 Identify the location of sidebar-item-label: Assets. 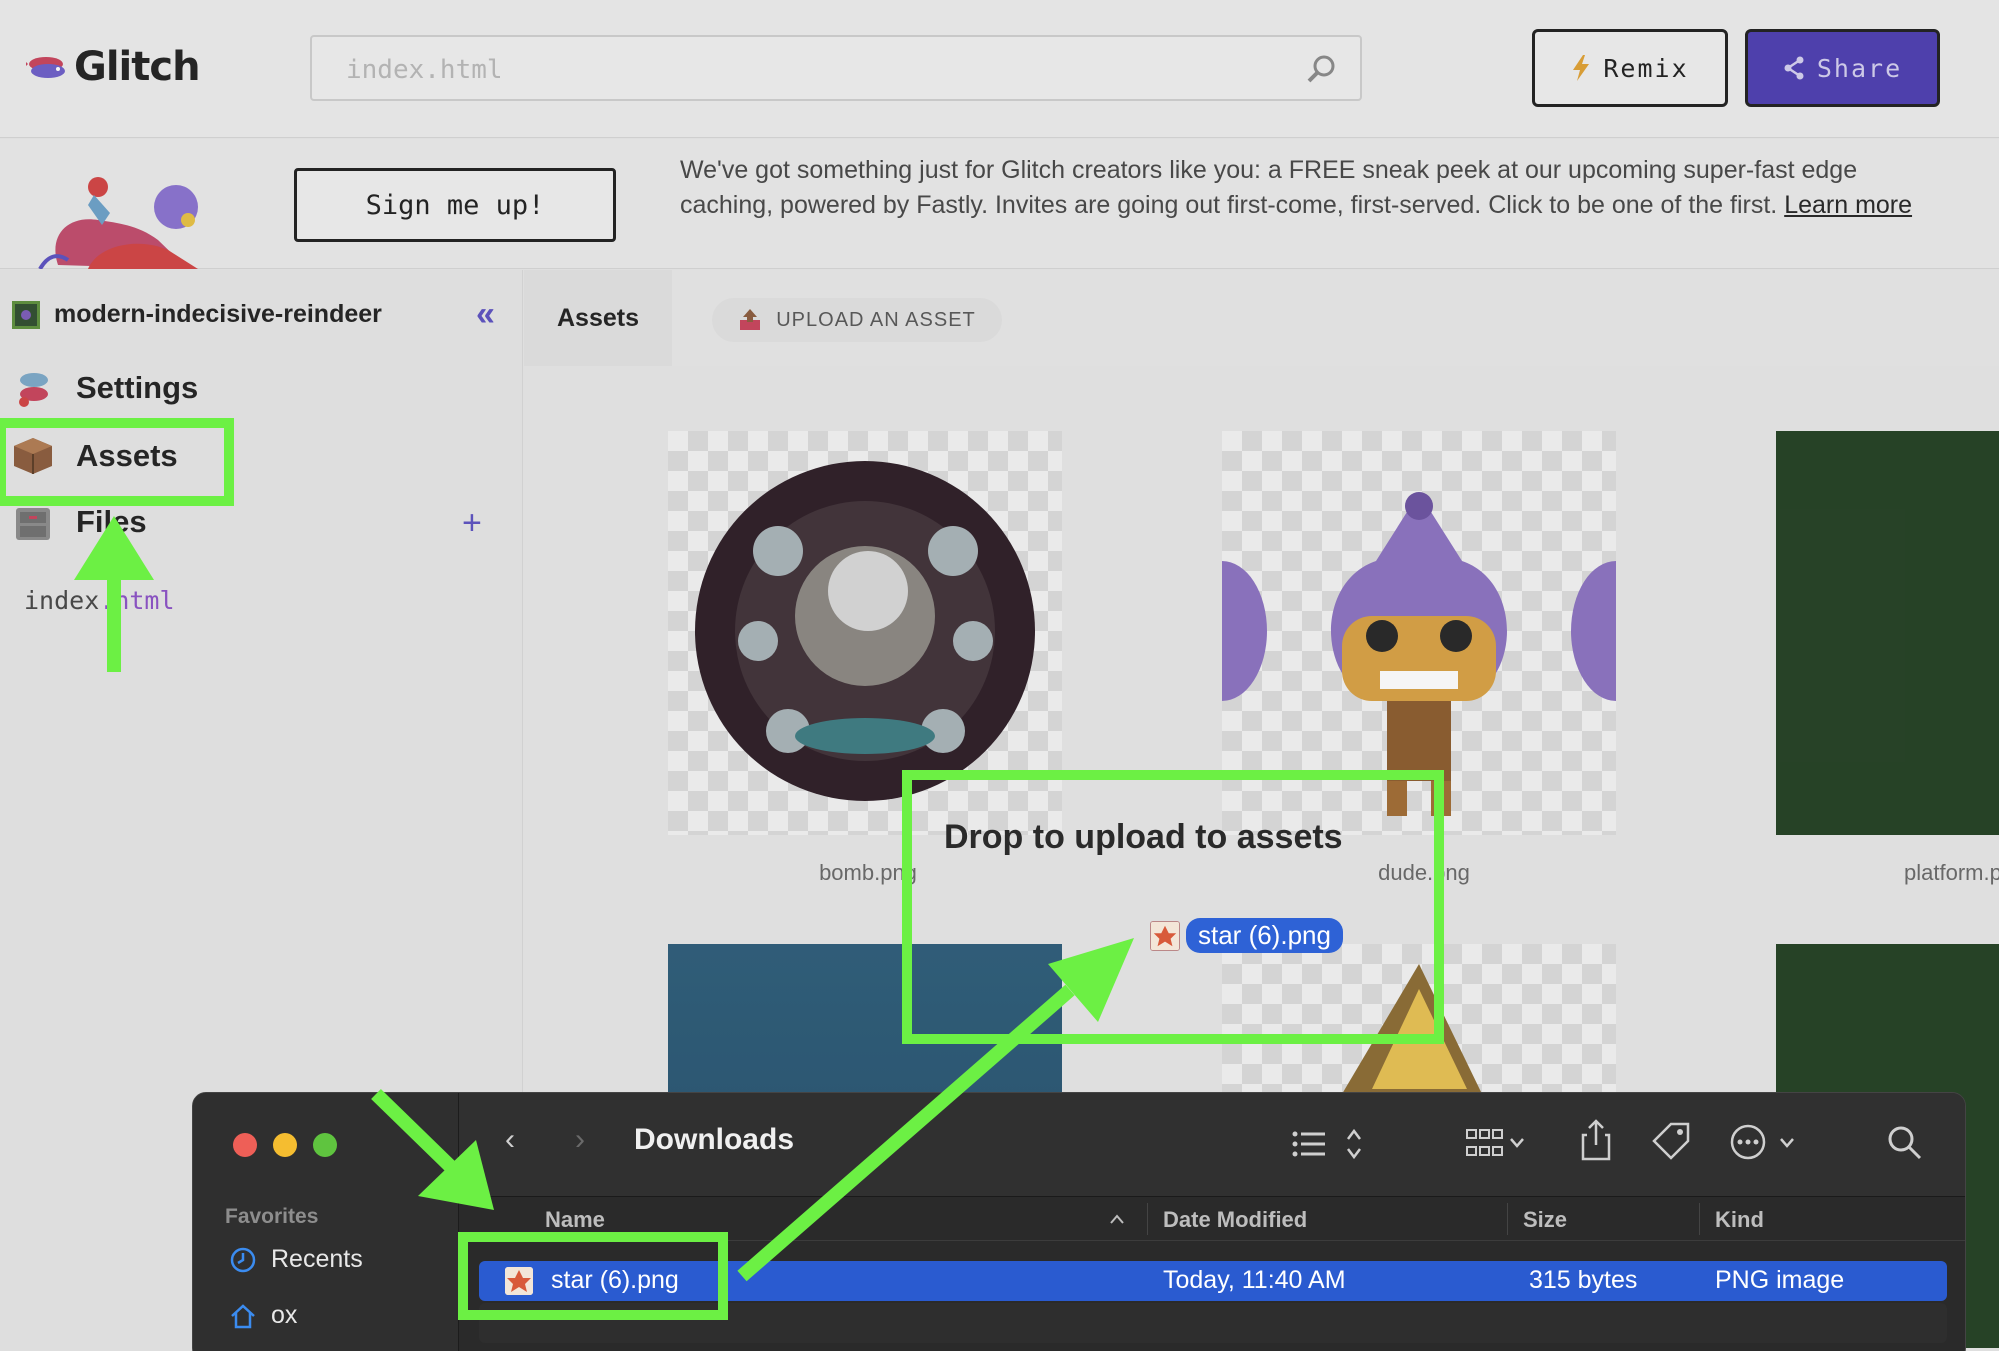
(127, 455).